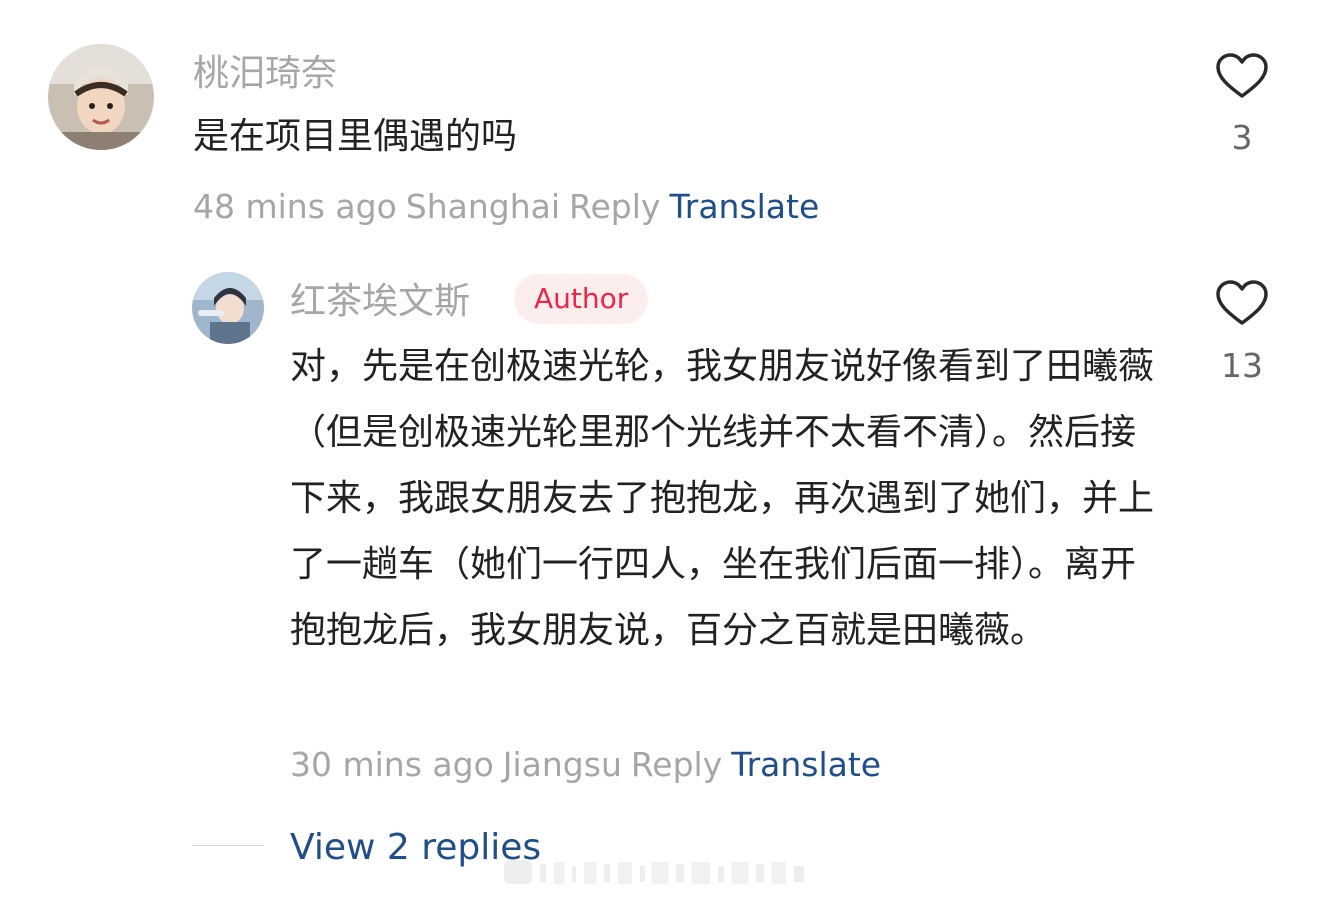 This screenshot has width=1320, height=904. Describe the element at coordinates (1242, 365) in the screenshot. I see `like-count: 13` at that location.